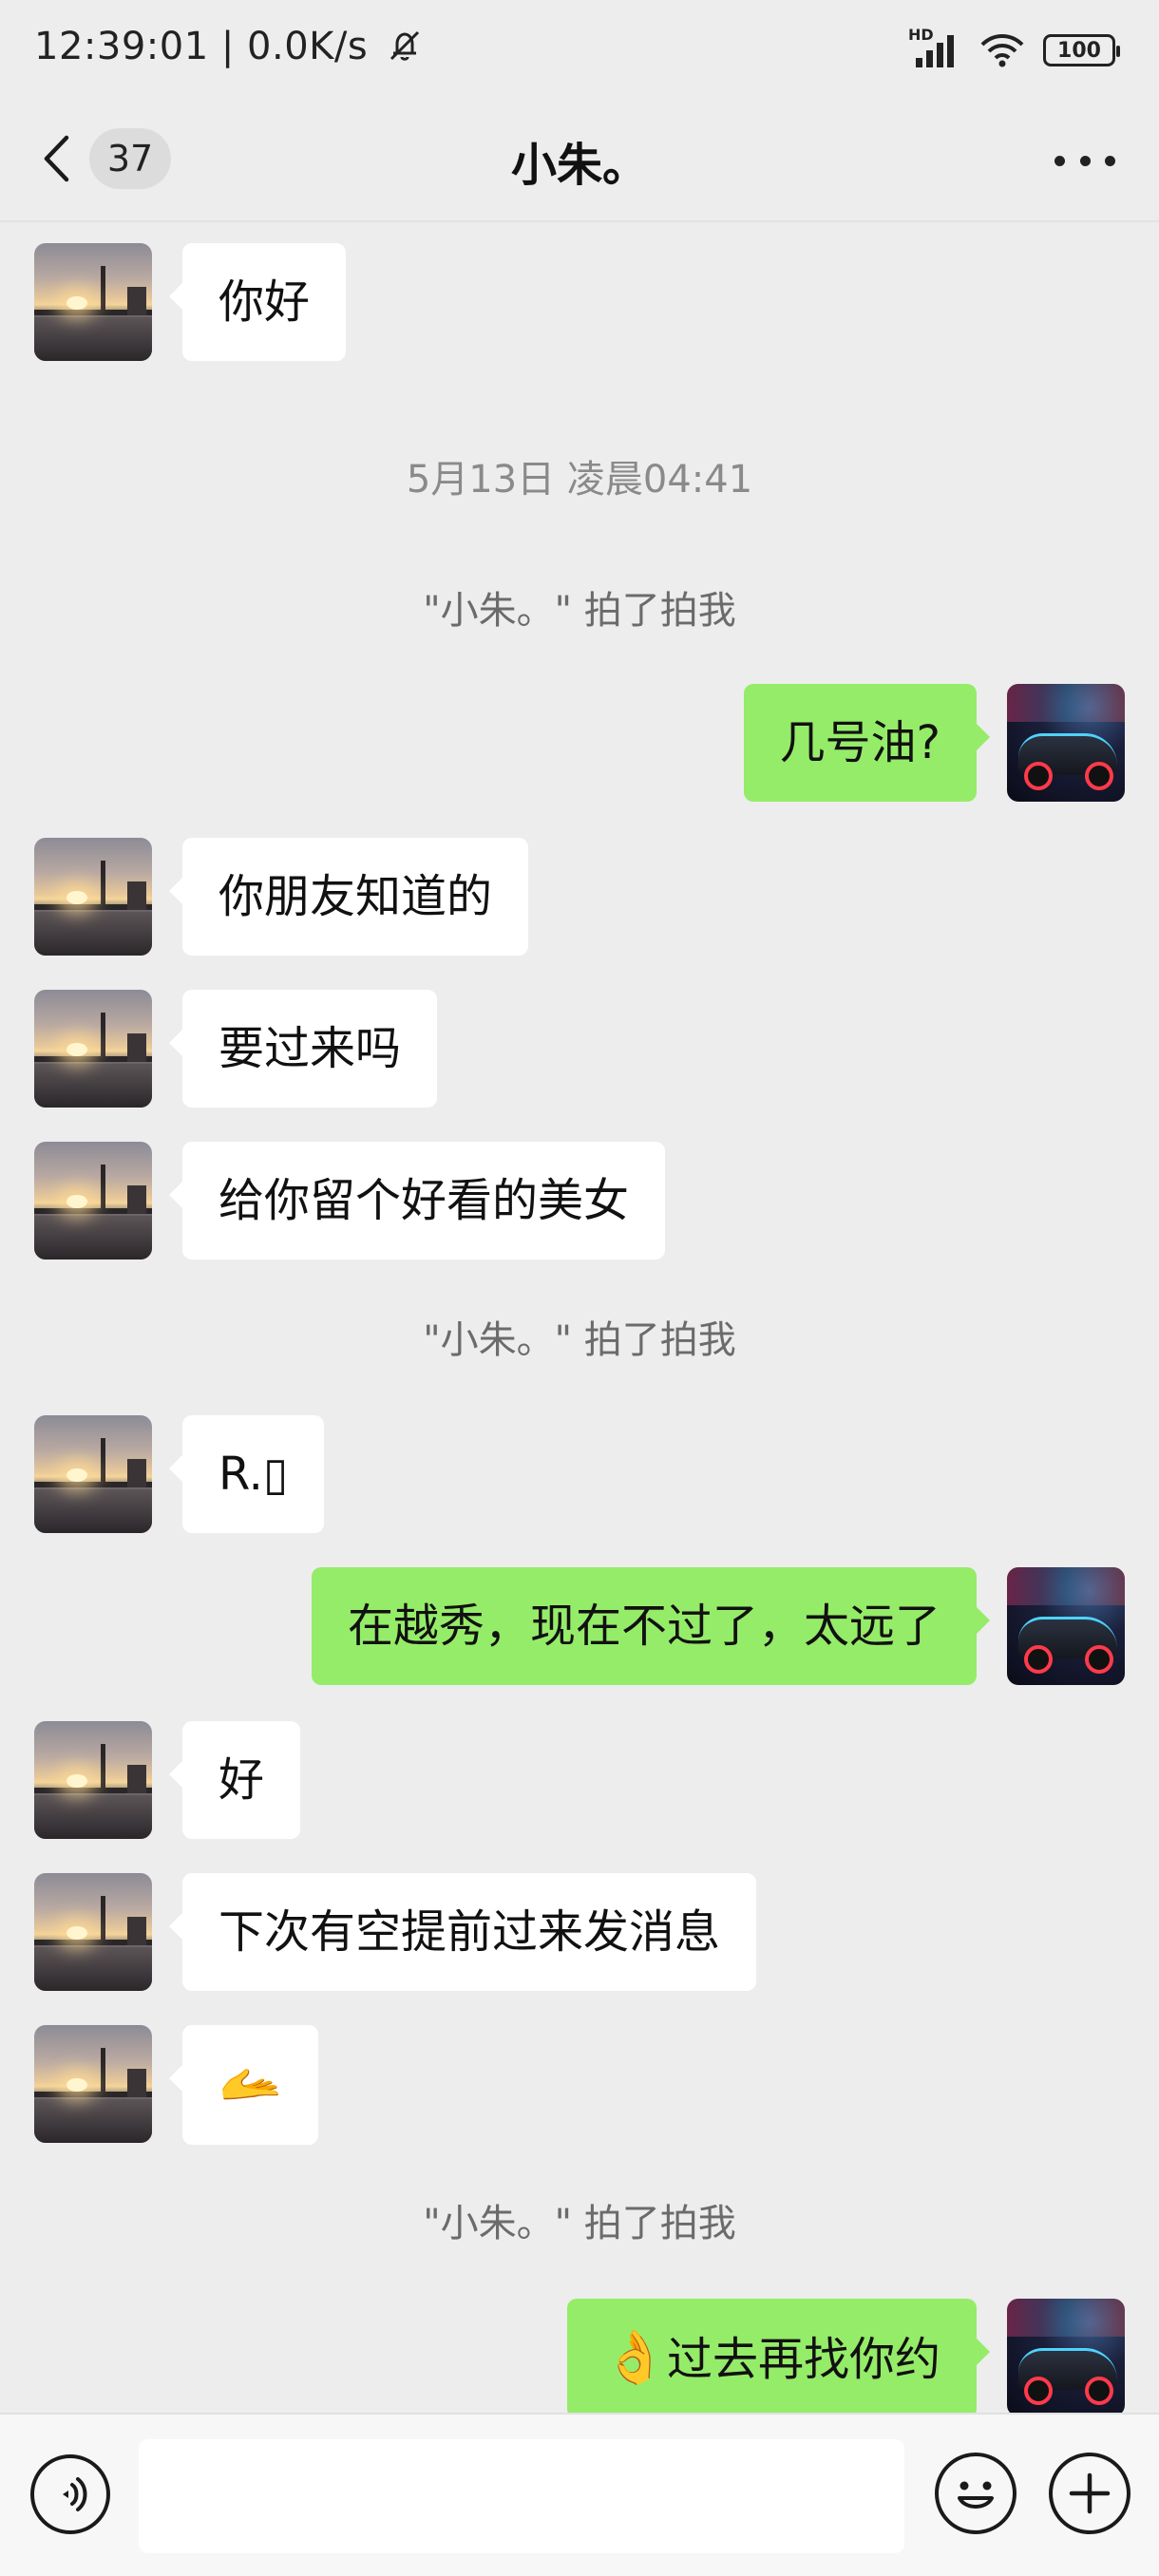  Describe the element at coordinates (634, 2357) in the screenshot. I see `ok-hand-emoji: 👌` at that location.